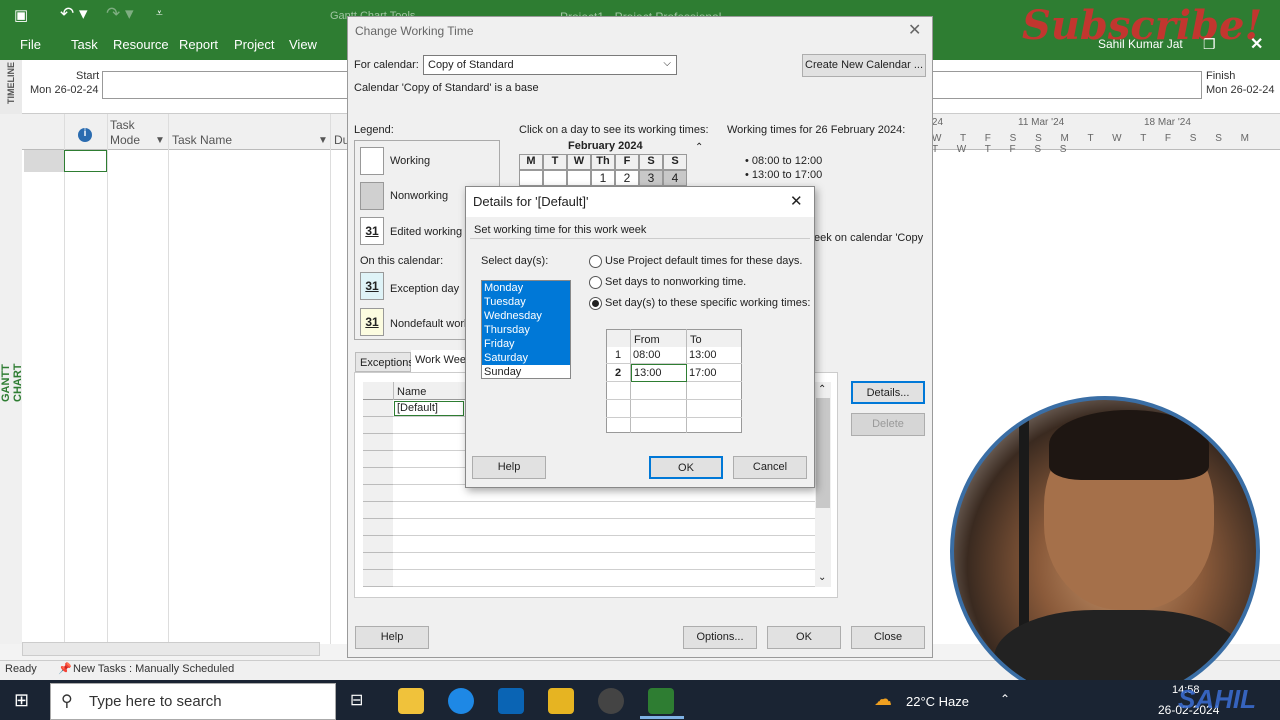  Describe the element at coordinates (438, 361) in the screenshot. I see `tab-work-weeks: Work Weeks` at that location.